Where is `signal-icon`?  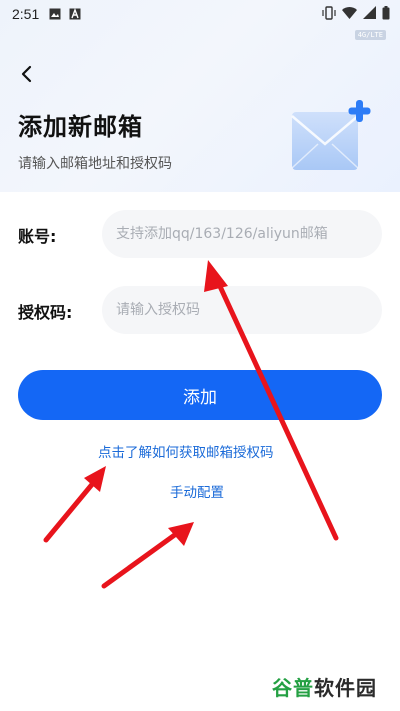 signal-icon is located at coordinates (369, 12).